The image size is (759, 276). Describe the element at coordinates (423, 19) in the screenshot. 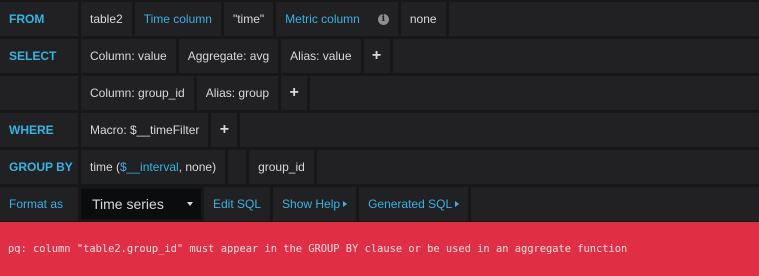

I see `metric-column-value: none` at that location.